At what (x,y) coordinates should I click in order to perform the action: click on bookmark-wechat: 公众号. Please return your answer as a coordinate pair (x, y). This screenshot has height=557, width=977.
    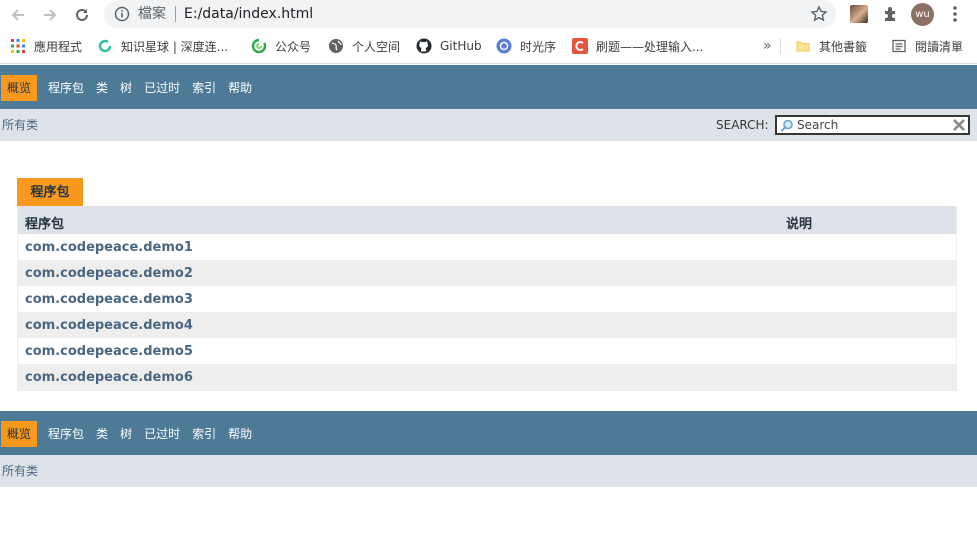
    Looking at the image, I should click on (281, 46).